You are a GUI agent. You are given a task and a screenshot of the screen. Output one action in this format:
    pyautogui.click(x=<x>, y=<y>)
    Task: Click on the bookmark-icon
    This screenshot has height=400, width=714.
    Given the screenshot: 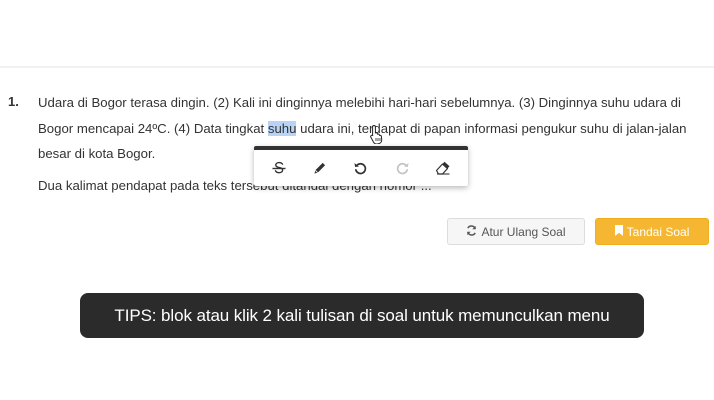 What is the action you would take?
    pyautogui.click(x=618, y=231)
    